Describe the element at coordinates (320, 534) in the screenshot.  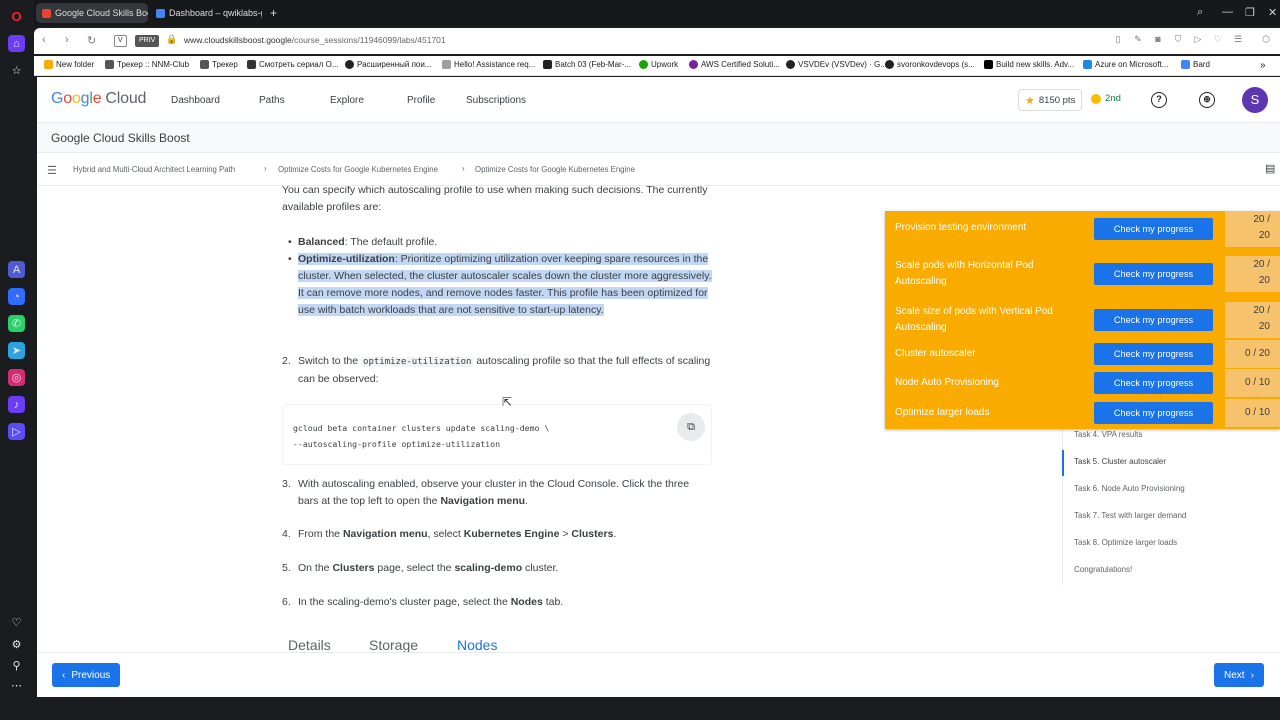
I see `text: From the` at that location.